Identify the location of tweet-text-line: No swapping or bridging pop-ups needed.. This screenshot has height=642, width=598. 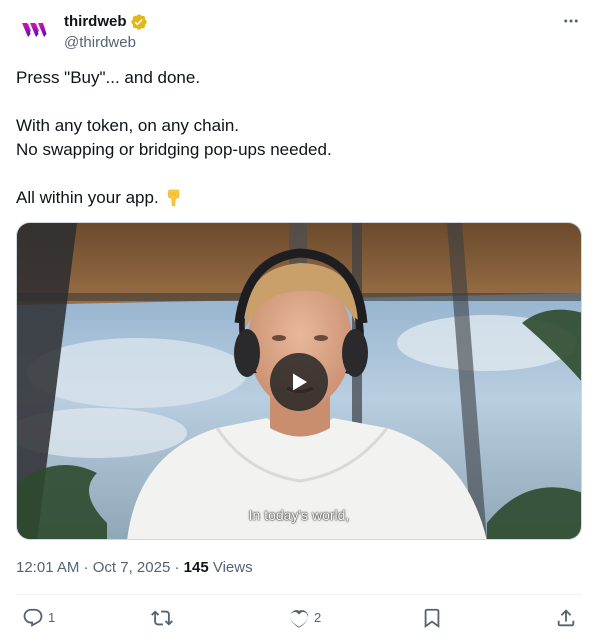
(174, 149).